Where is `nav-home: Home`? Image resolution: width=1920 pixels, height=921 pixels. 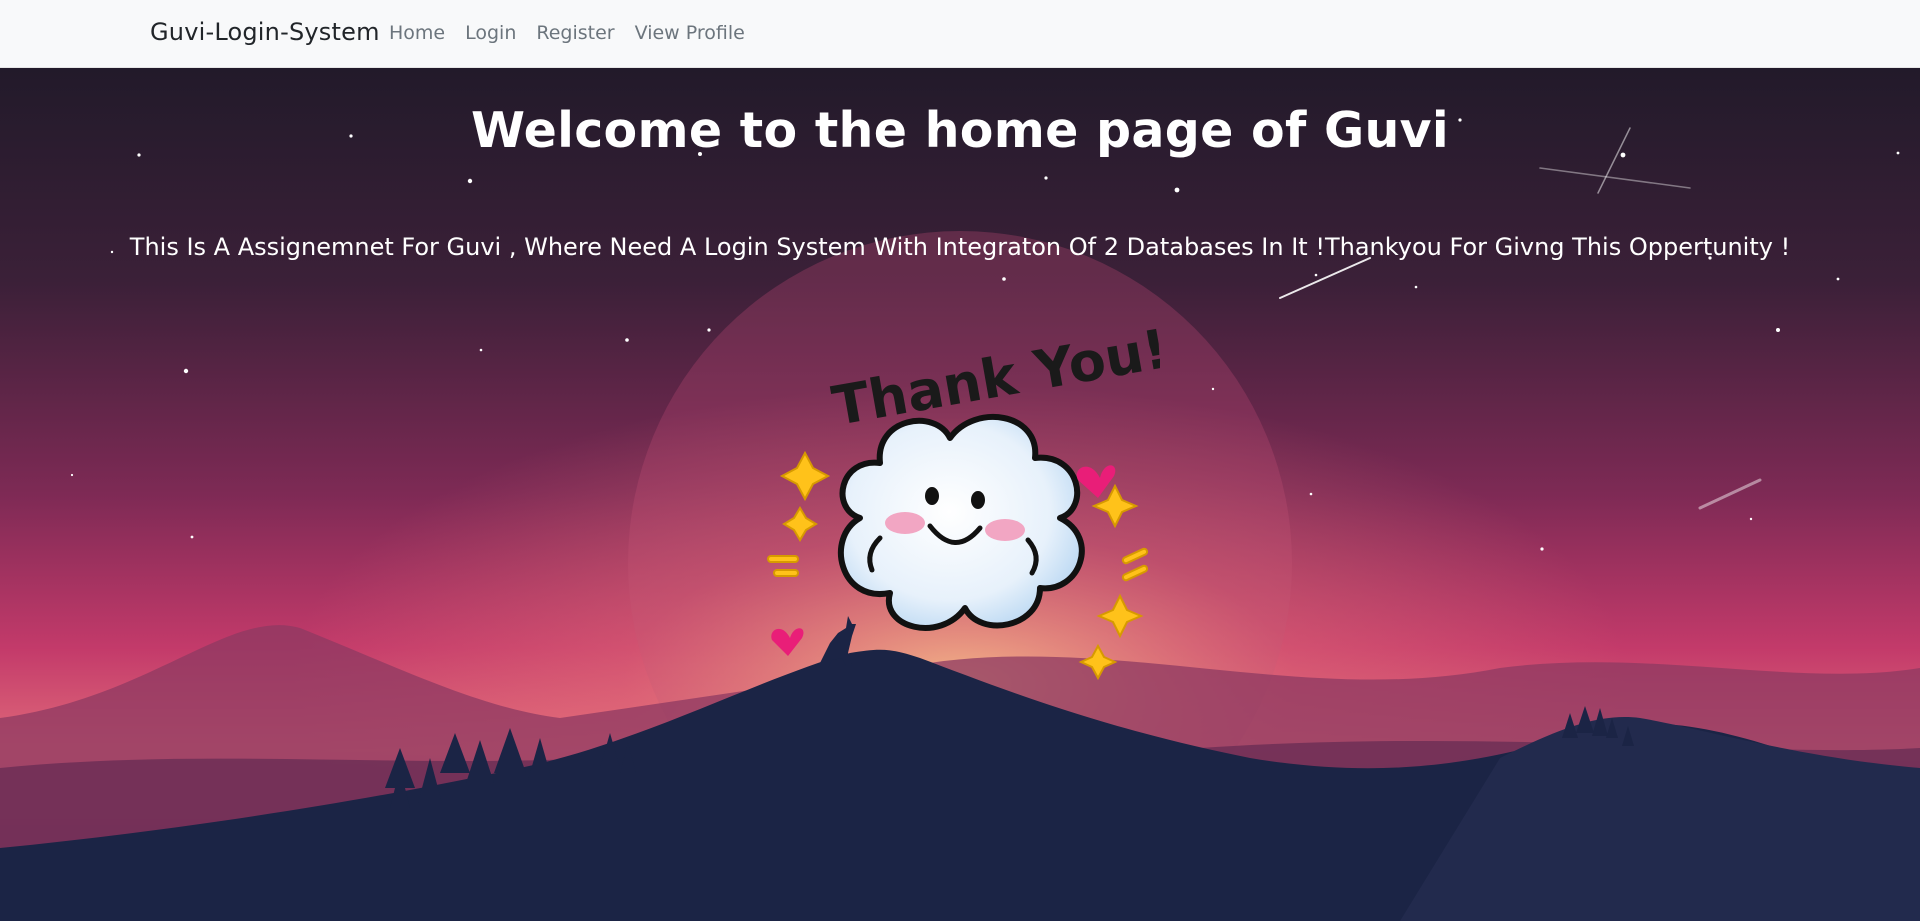
nav-home: Home is located at coordinates (417, 33).